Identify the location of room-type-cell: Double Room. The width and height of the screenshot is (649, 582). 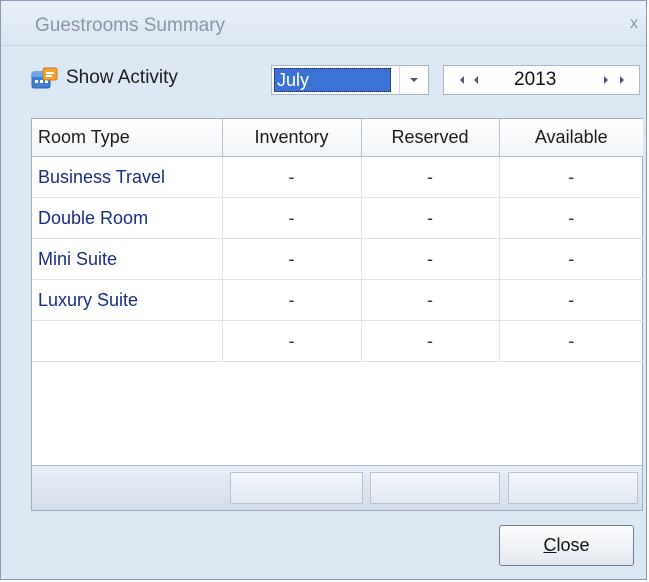
(127, 218).